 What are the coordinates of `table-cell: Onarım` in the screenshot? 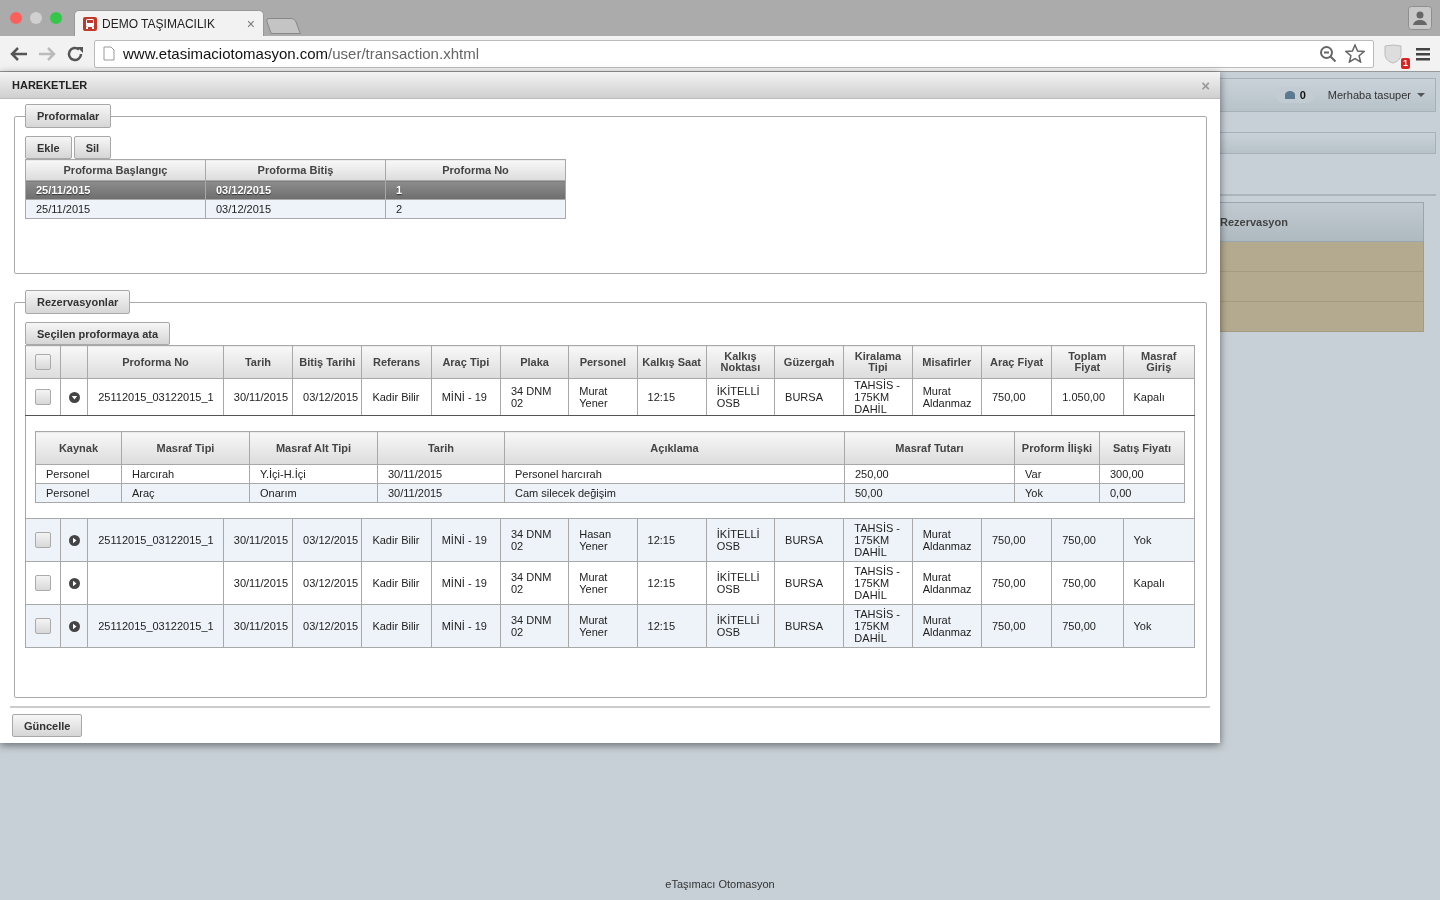 It's located at (278, 493).